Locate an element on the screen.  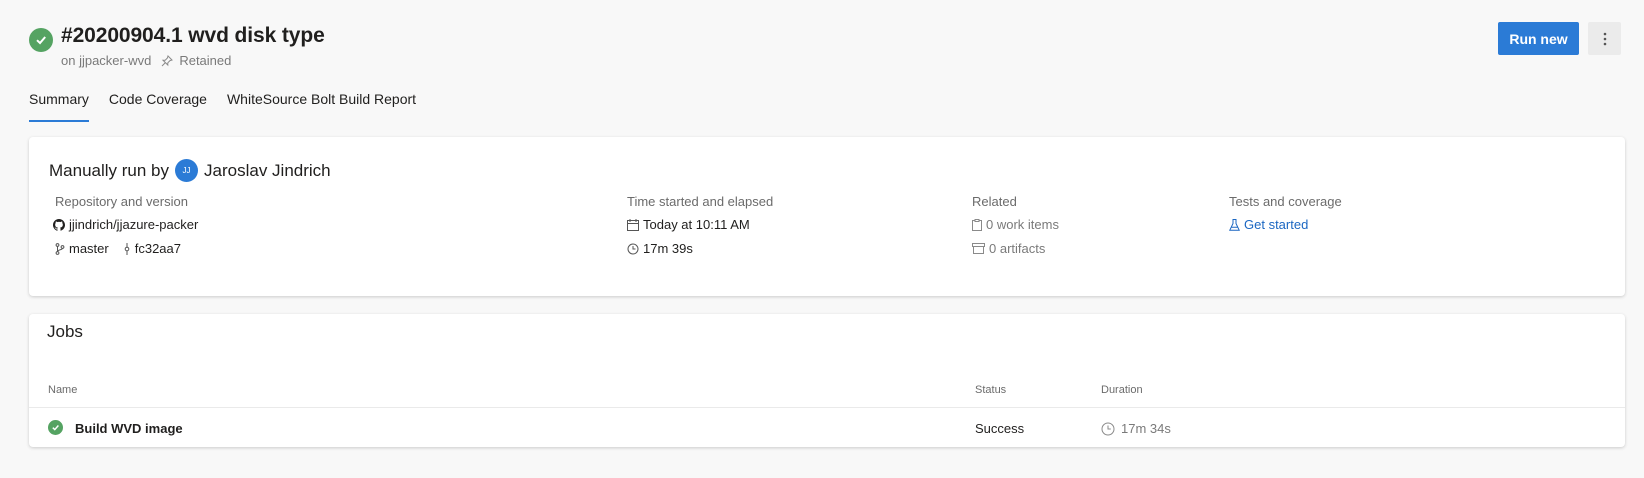
branch-commit-row: master fc32aa7 is located at coordinates (118, 248).